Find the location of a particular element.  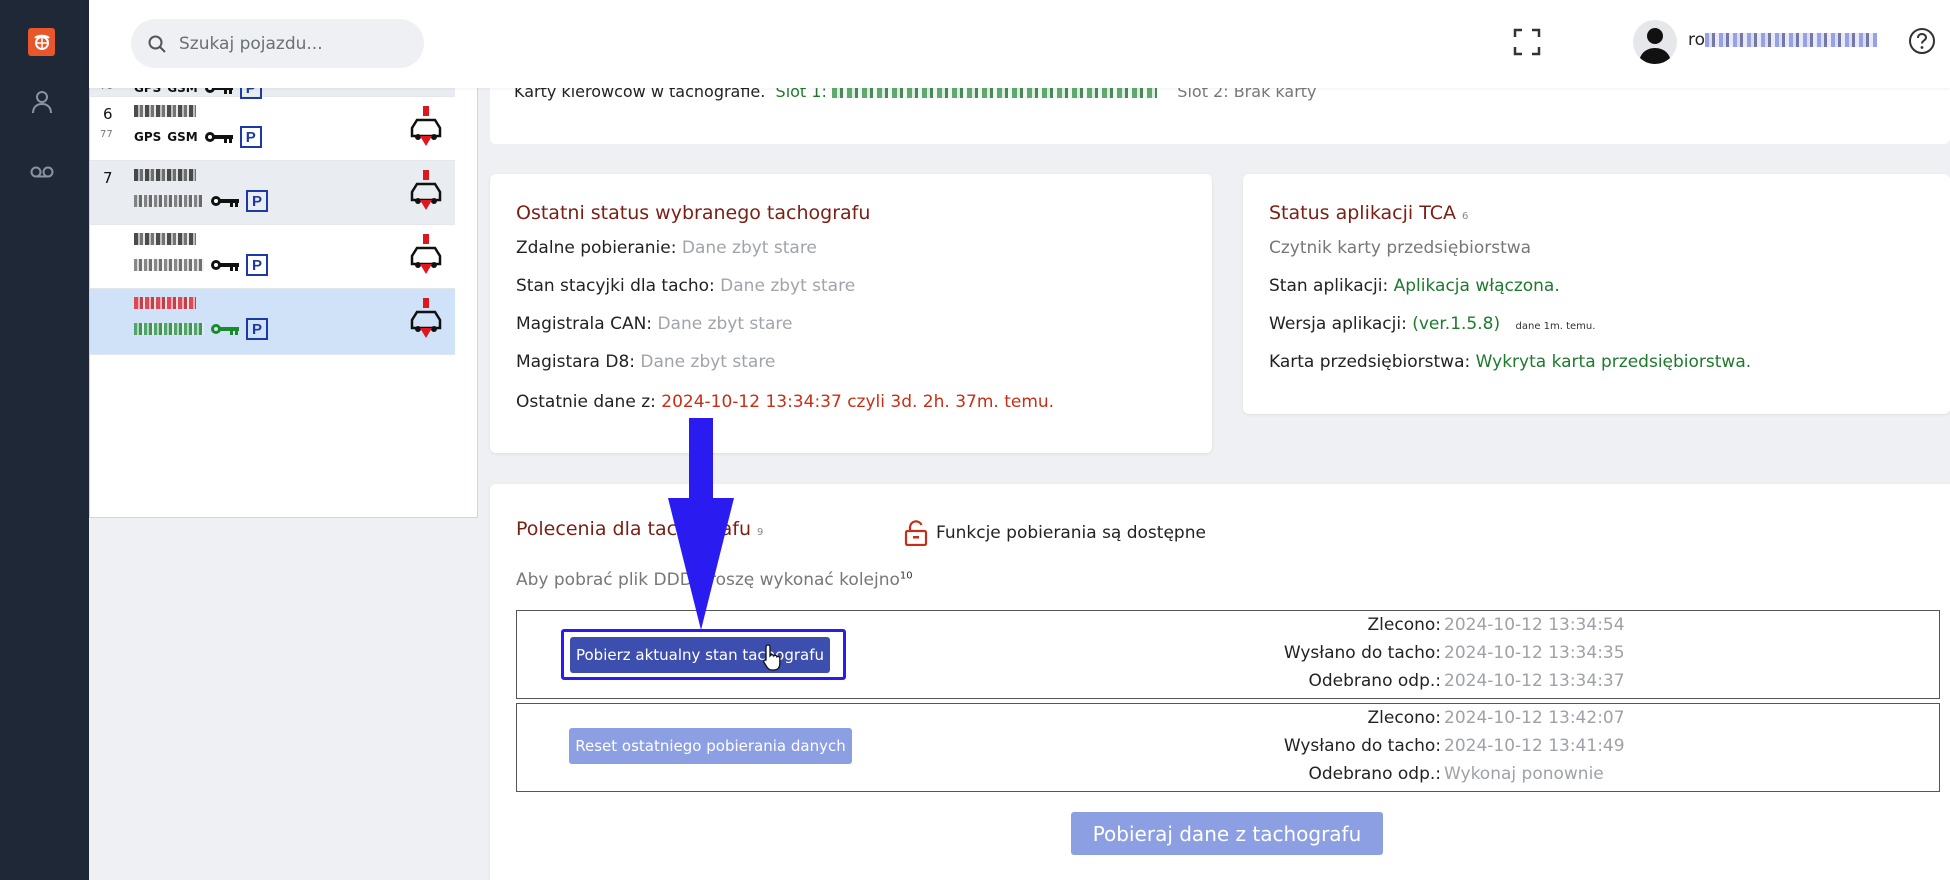

tca-subtitle: Czytnik karty przedsiębiorstwa is located at coordinates (1400, 248).